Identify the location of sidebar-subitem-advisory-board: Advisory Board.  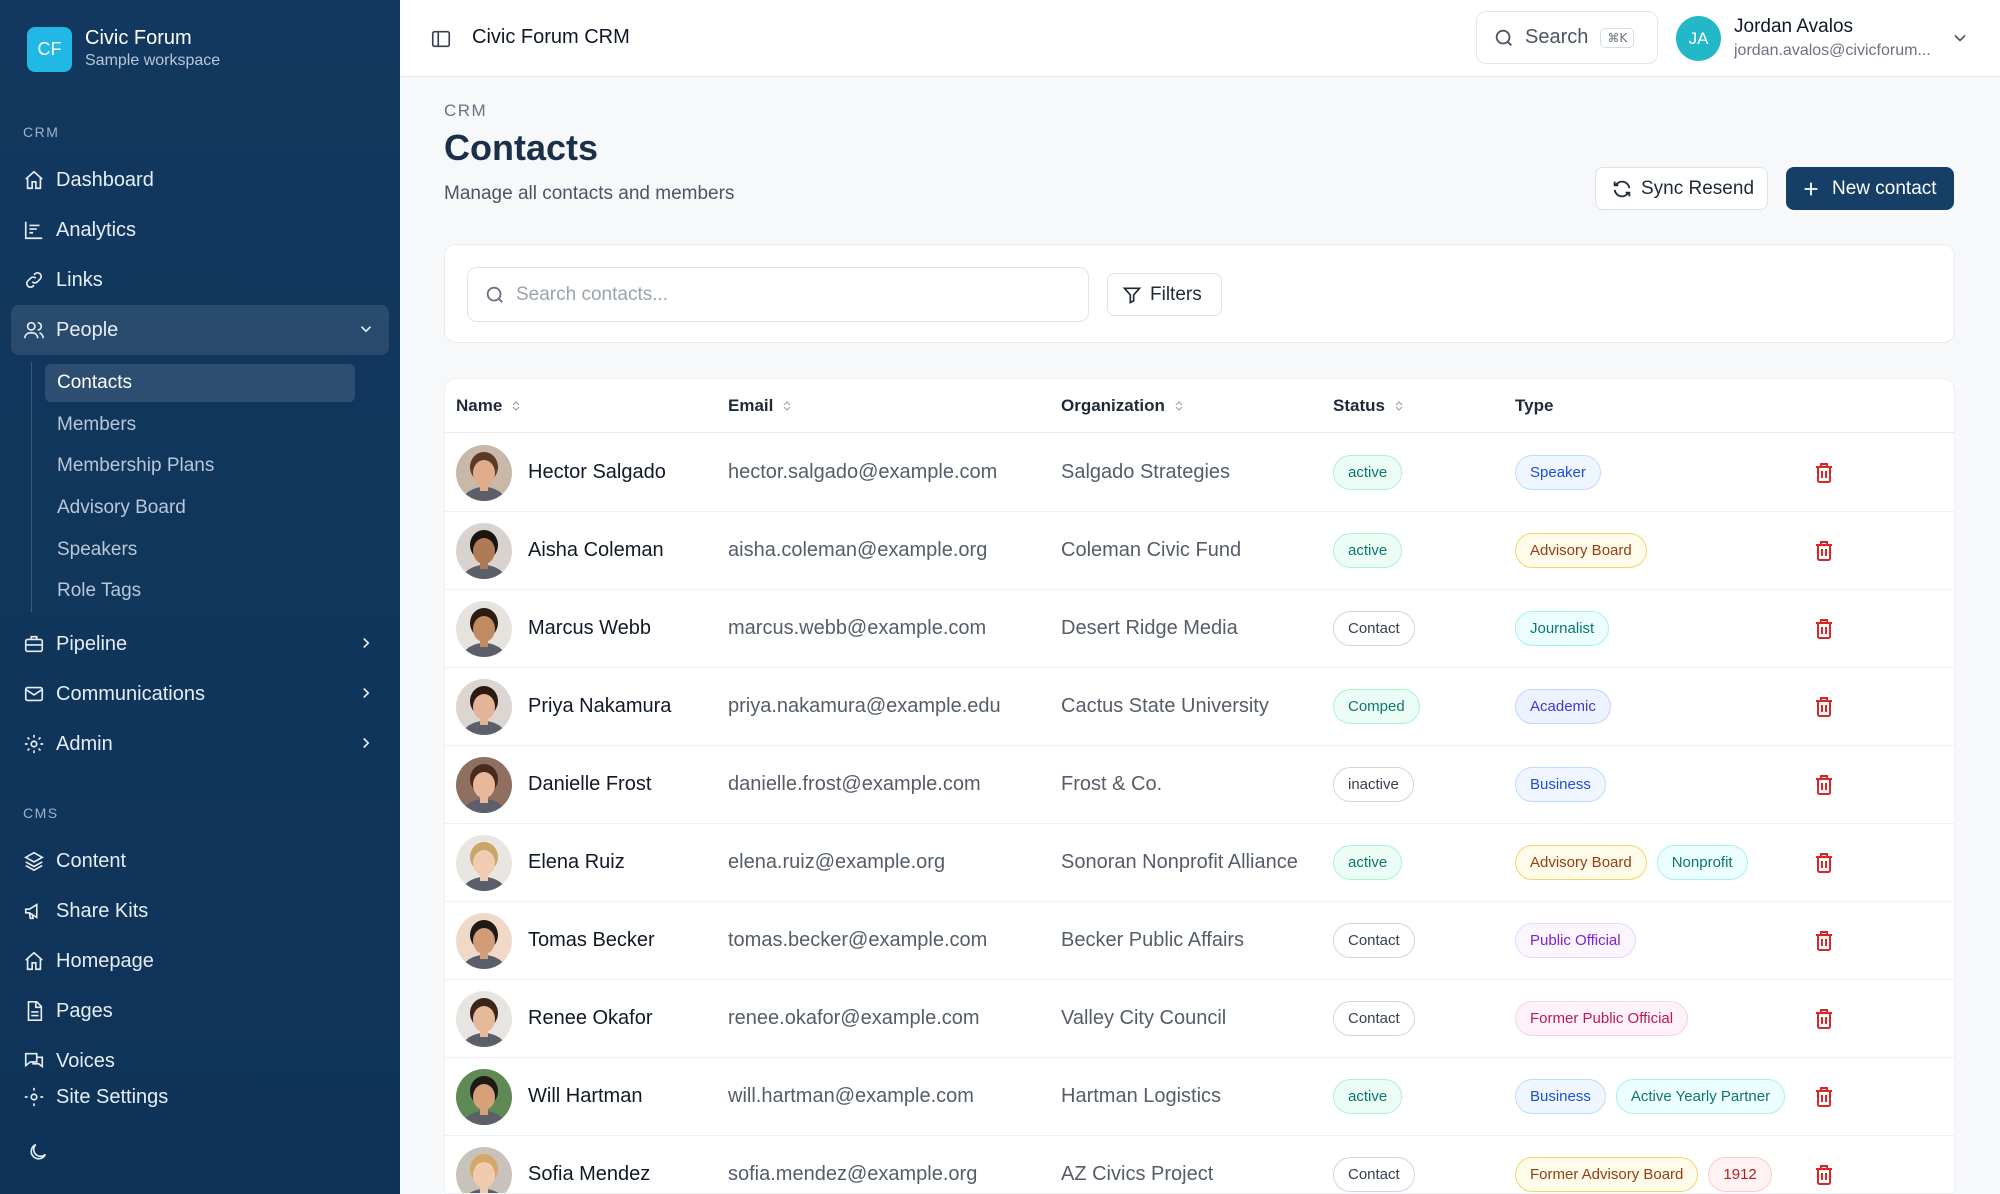
(200, 508).